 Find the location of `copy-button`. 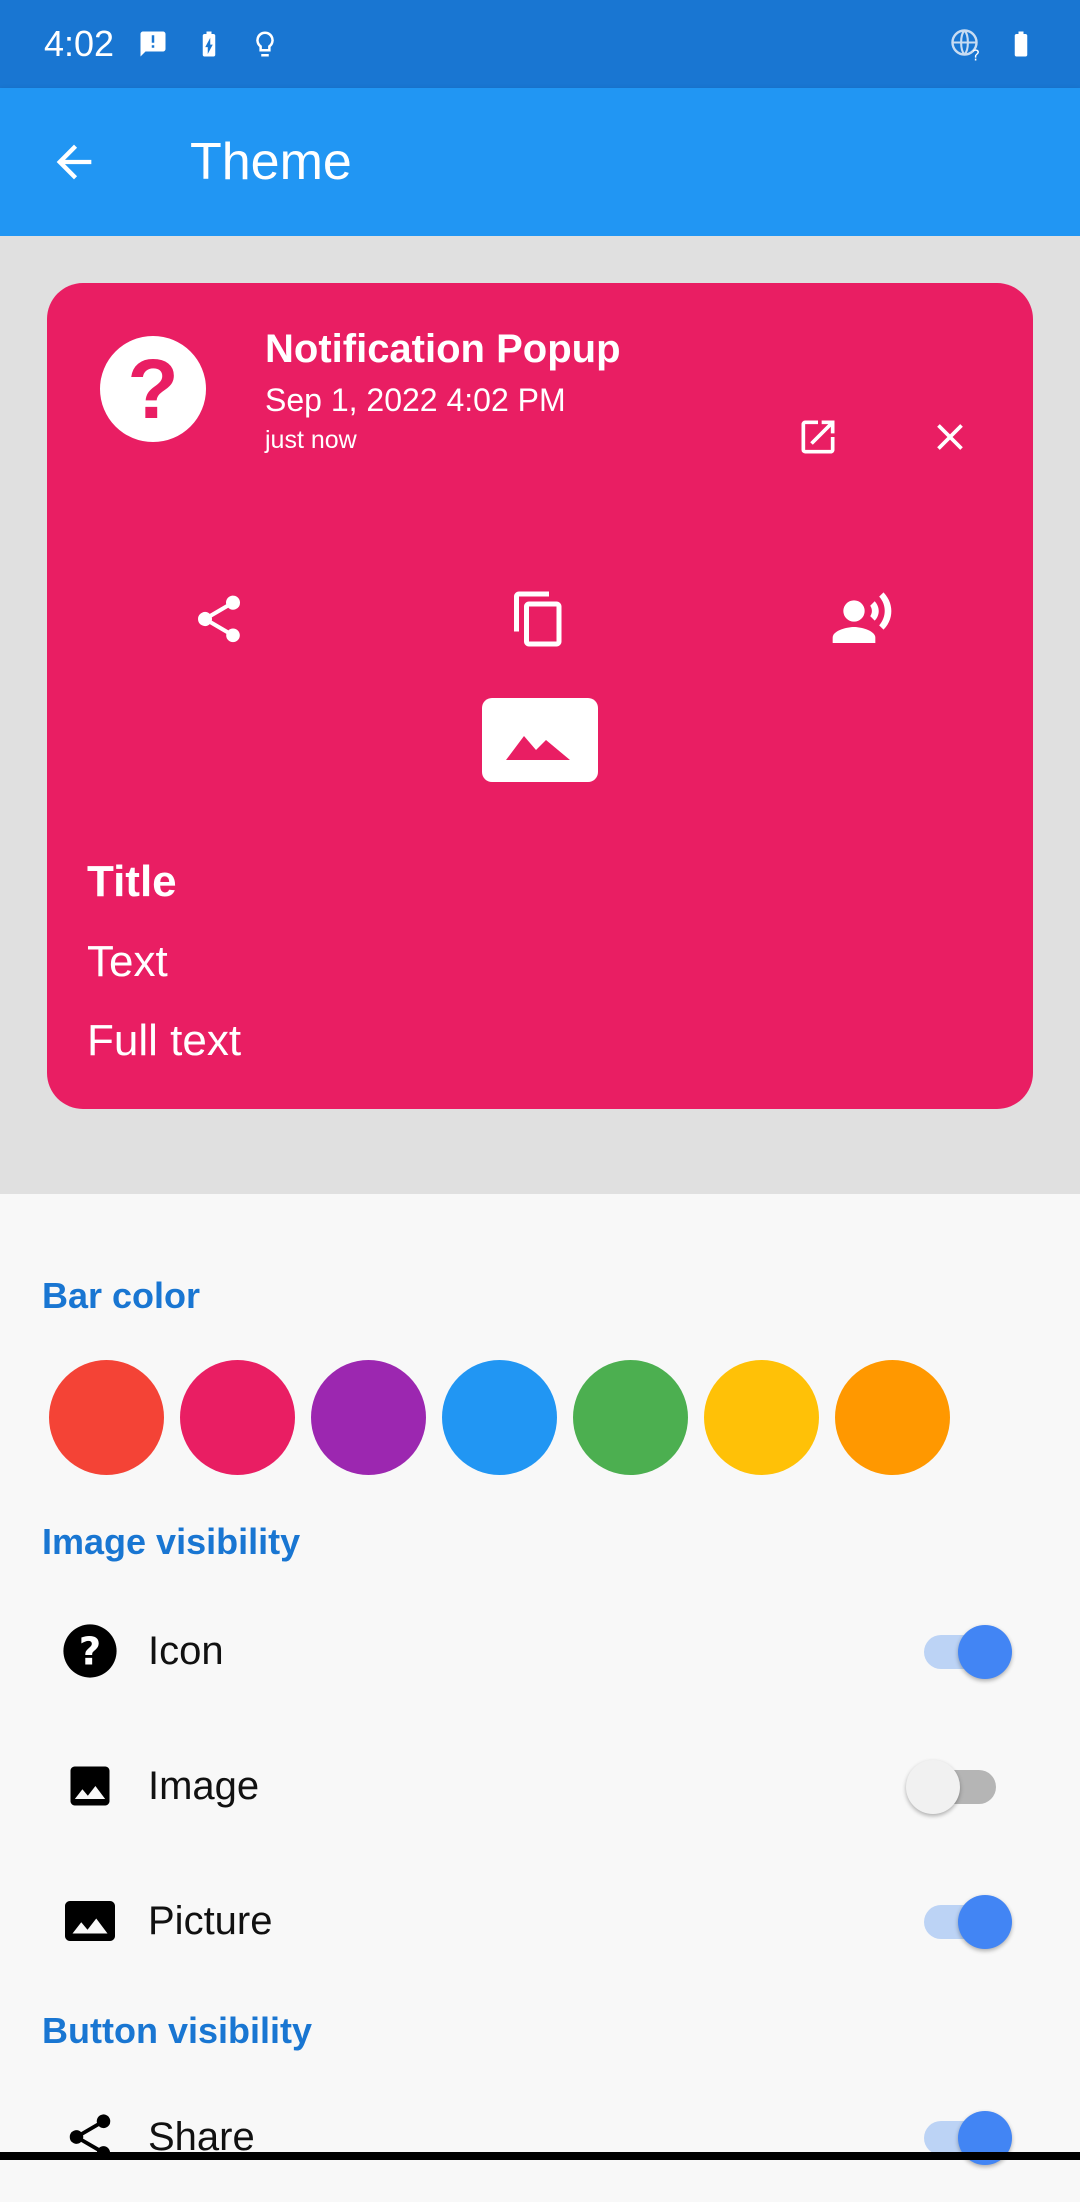

copy-button is located at coordinates (539, 619).